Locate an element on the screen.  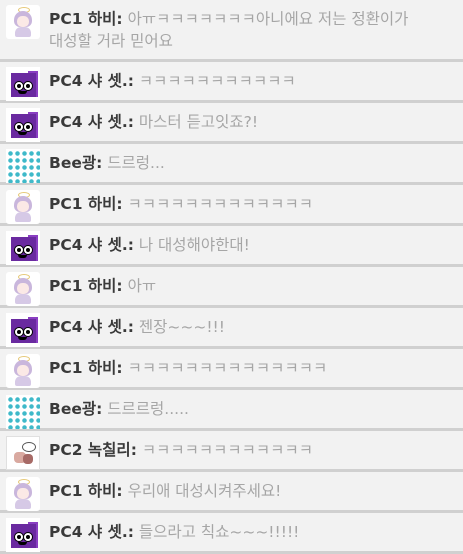
speaker-name: PC2 녹칠리: is located at coordinates (93, 450).